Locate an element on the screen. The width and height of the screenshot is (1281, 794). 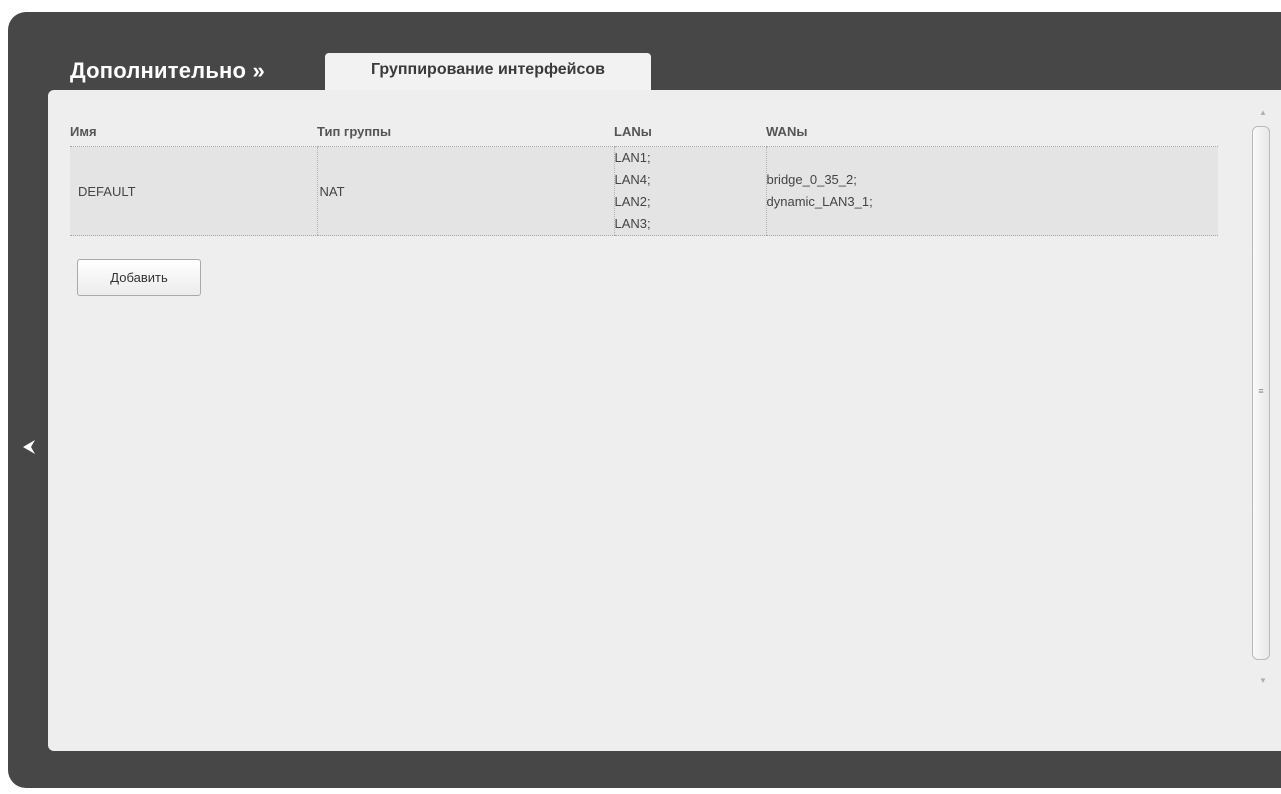
lan-item: LAN2; is located at coordinates (632, 201).